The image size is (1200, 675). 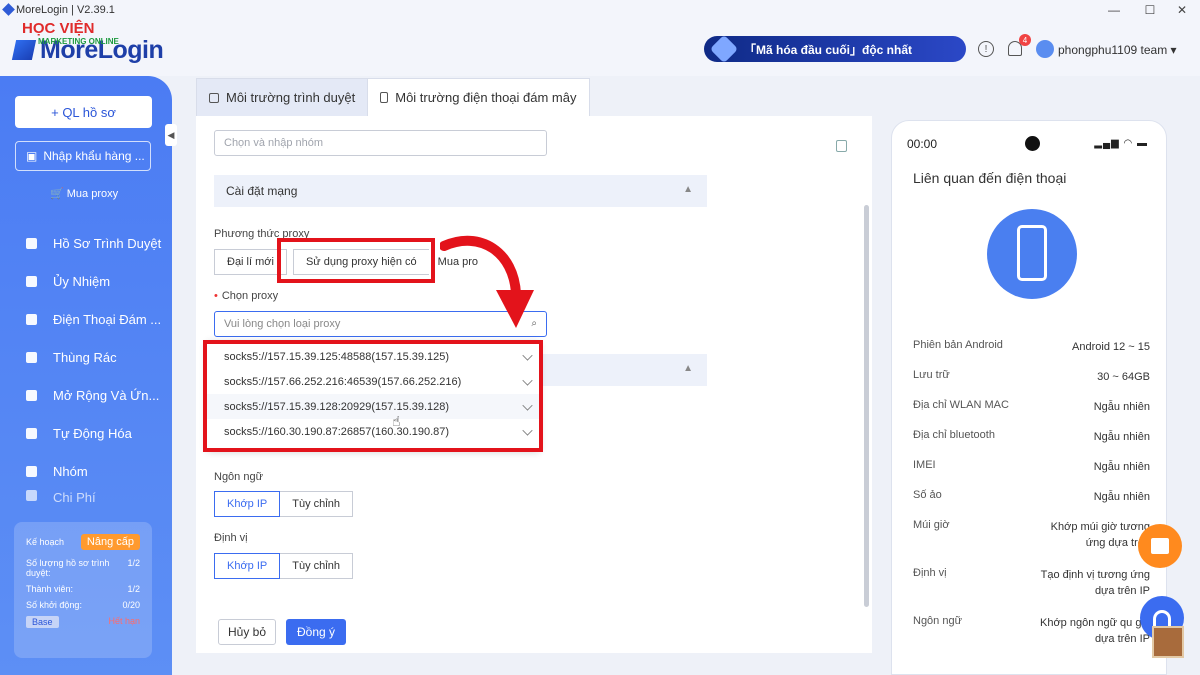 What do you see at coordinates (1114, 10) in the screenshot?
I see `minimize-icon: —` at bounding box center [1114, 10].